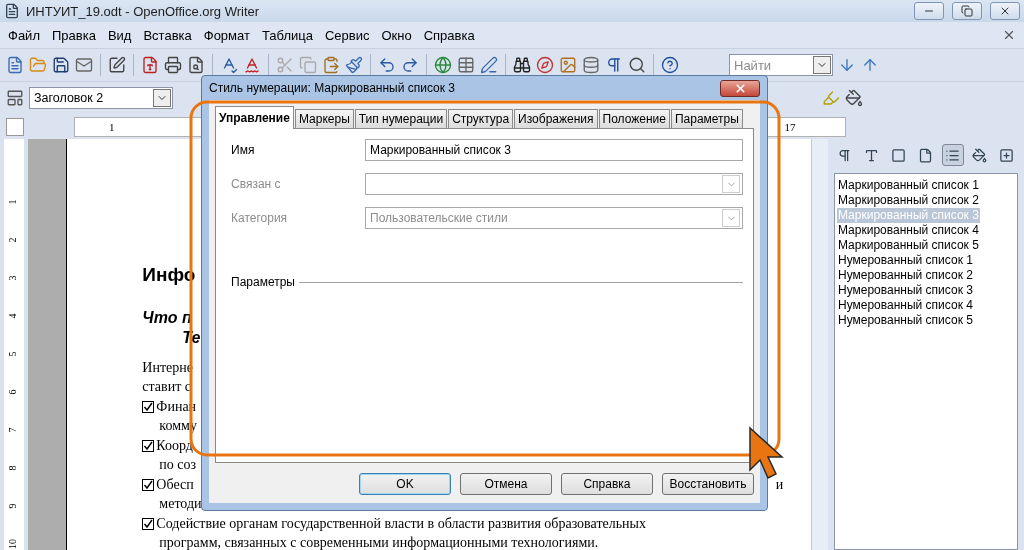 The height and width of the screenshot is (550, 1024). What do you see at coordinates (670, 65) in the screenshot?
I see `help-icon` at bounding box center [670, 65].